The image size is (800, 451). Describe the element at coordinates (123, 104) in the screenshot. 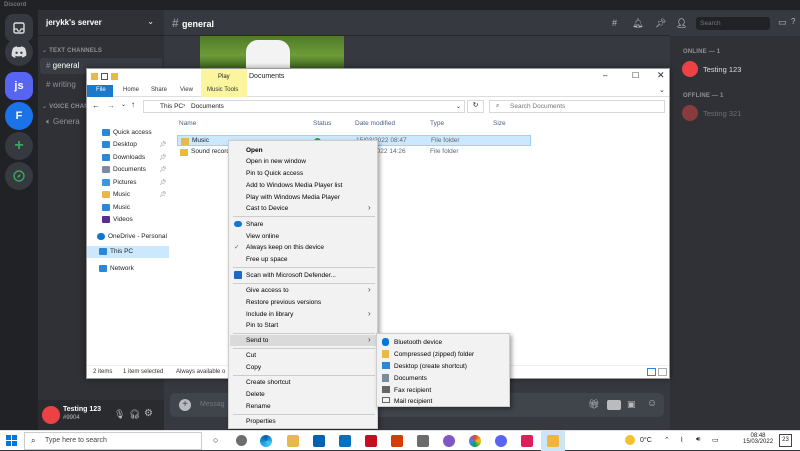

I see `recent-locations-icon: ⌄` at that location.